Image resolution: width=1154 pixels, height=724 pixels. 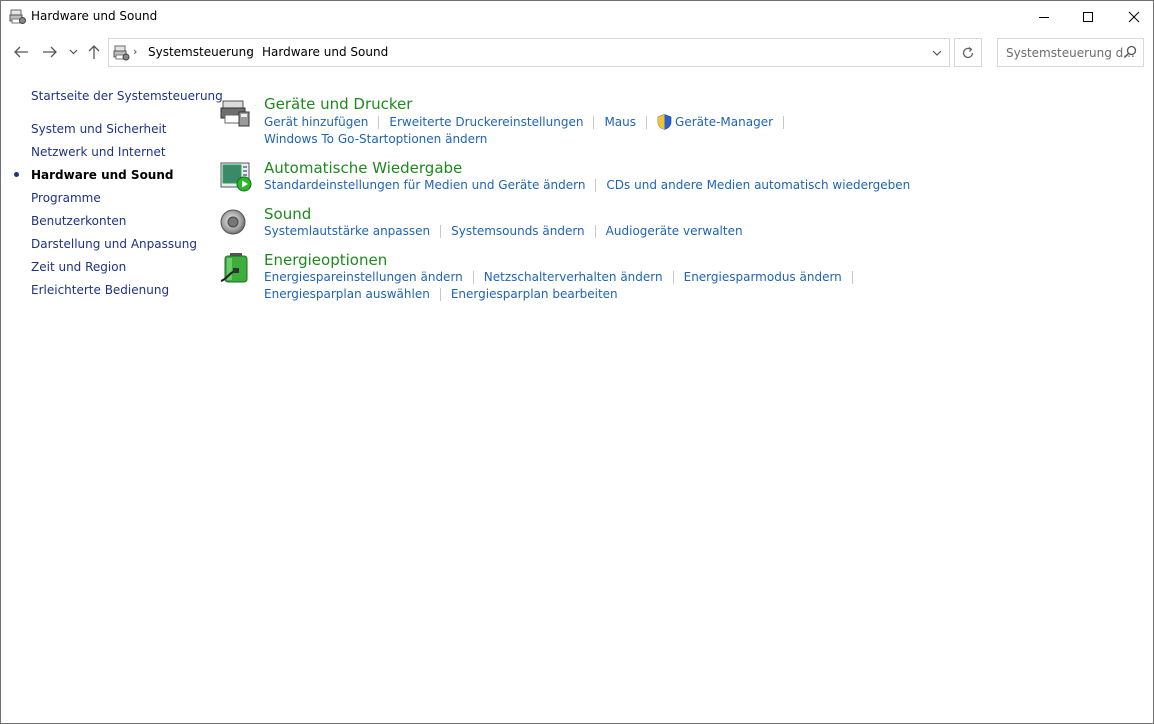 I want to click on shield-icon, so click(x=664, y=122).